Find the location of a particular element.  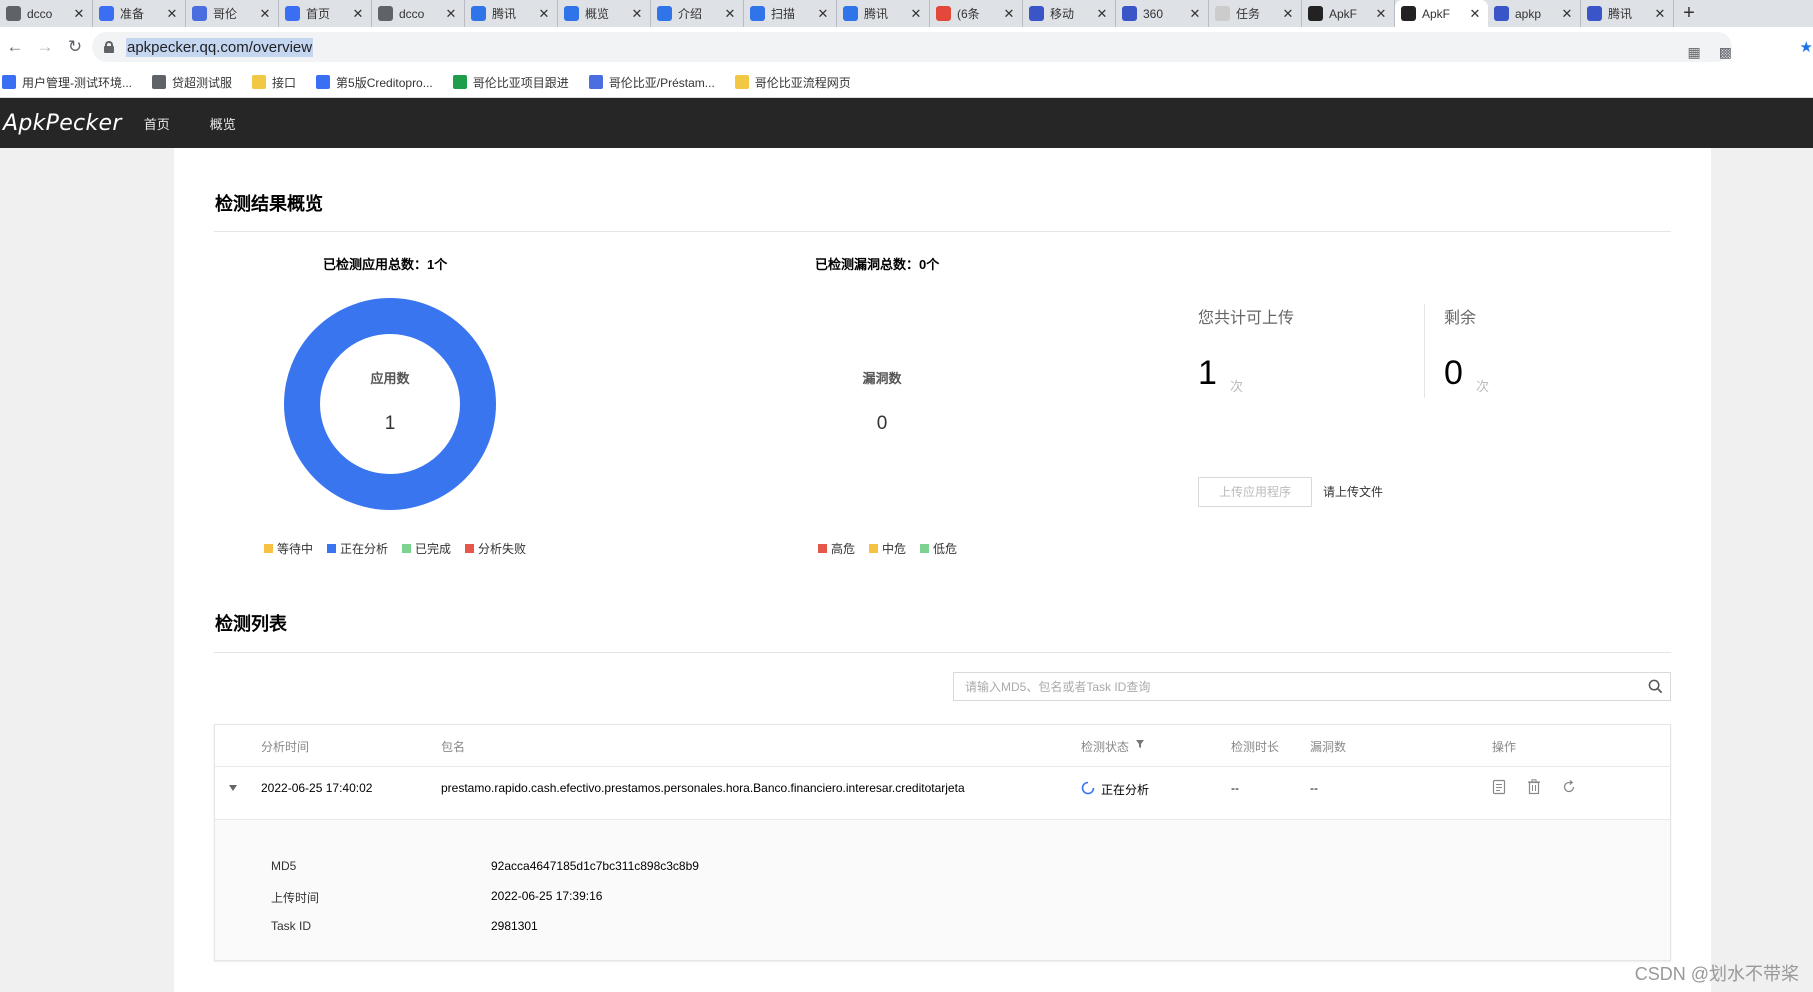

upload-hint: 请上传文件 is located at coordinates (1353, 492).